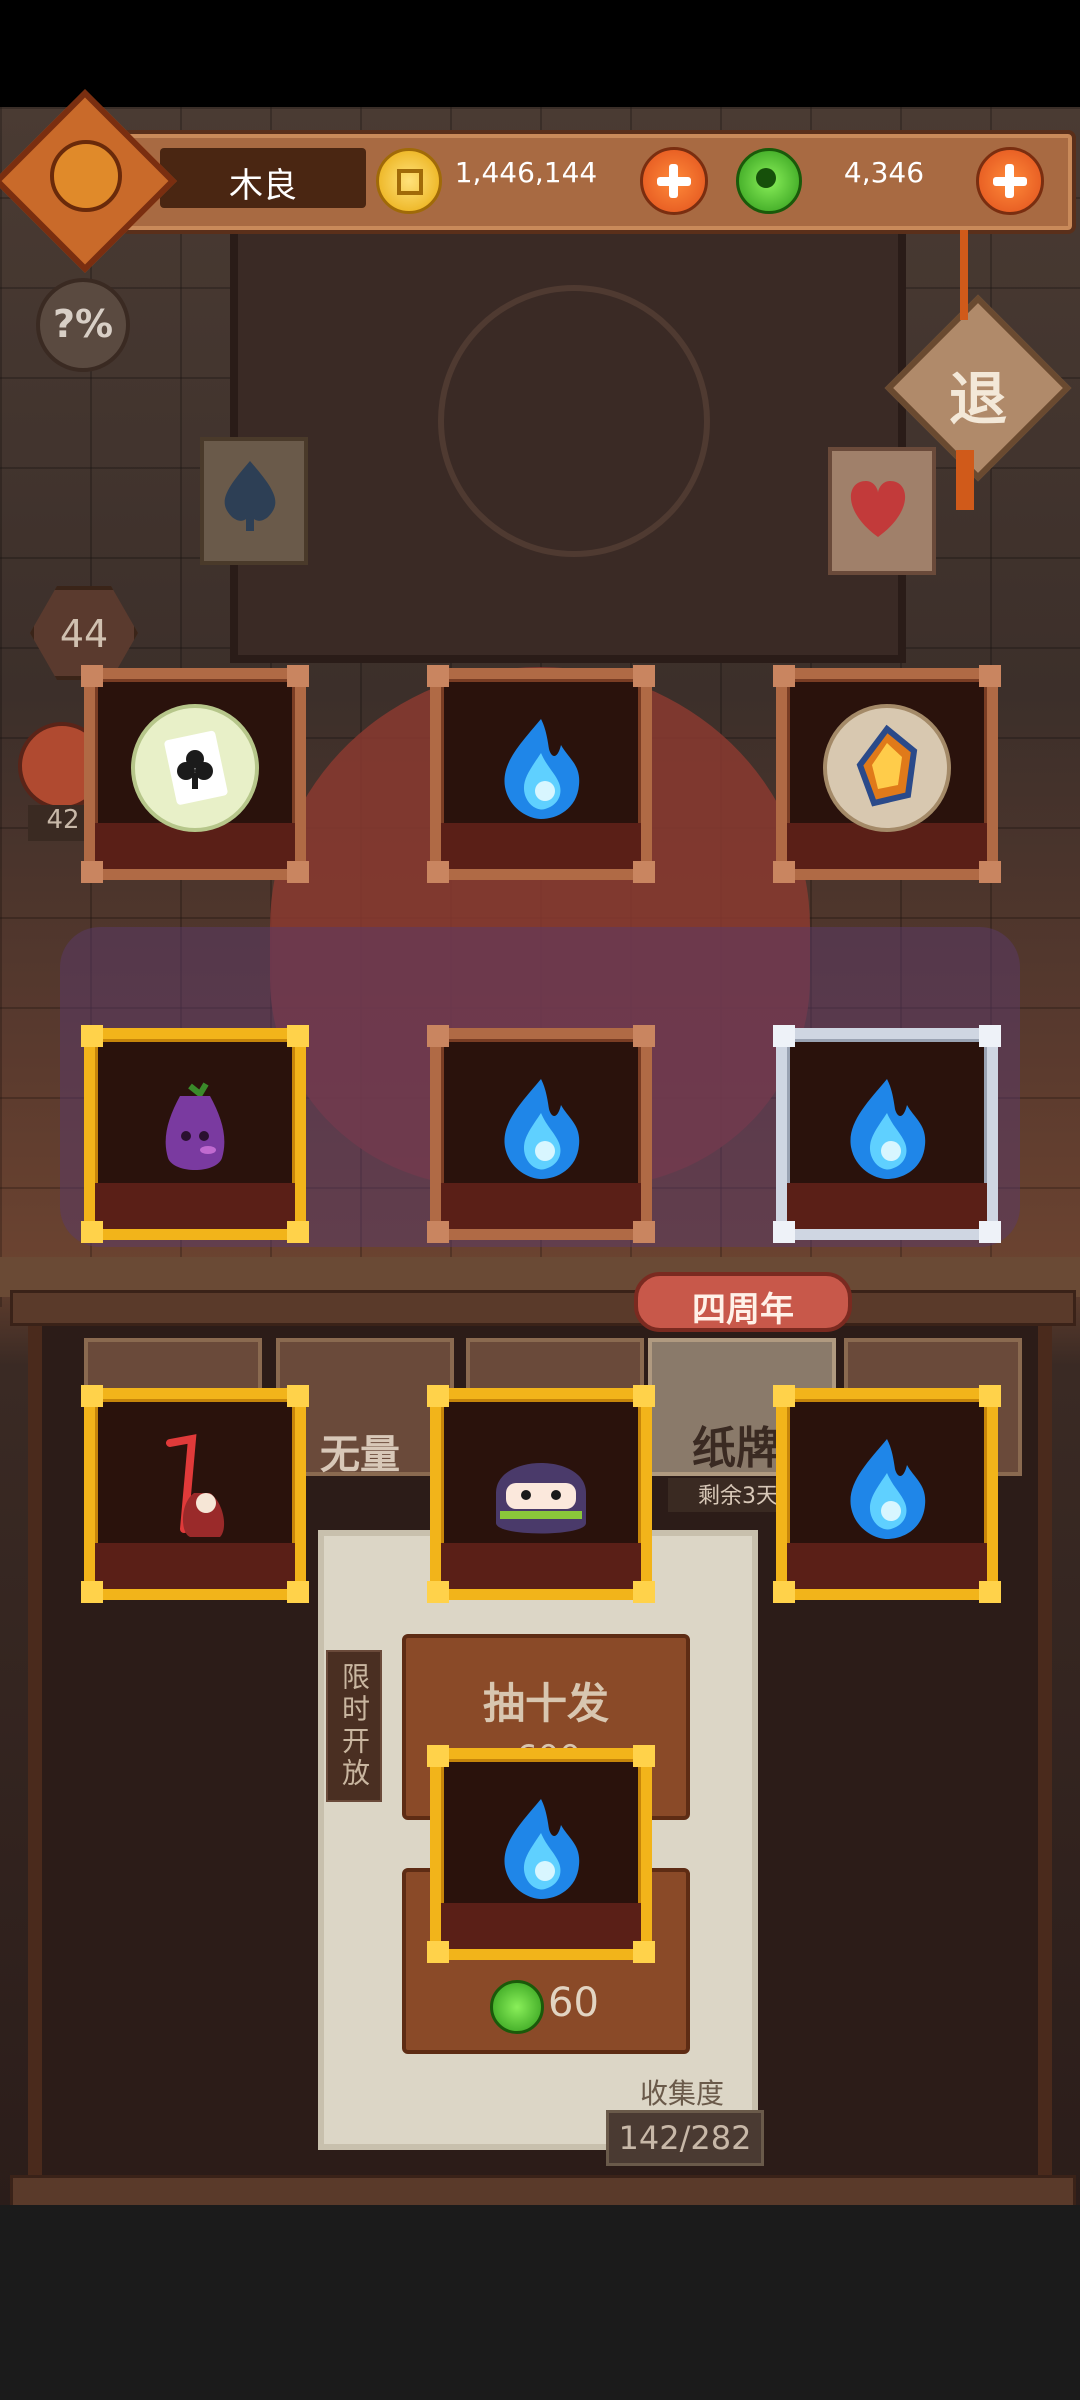  I want to click on level-number: 44, so click(84, 634).